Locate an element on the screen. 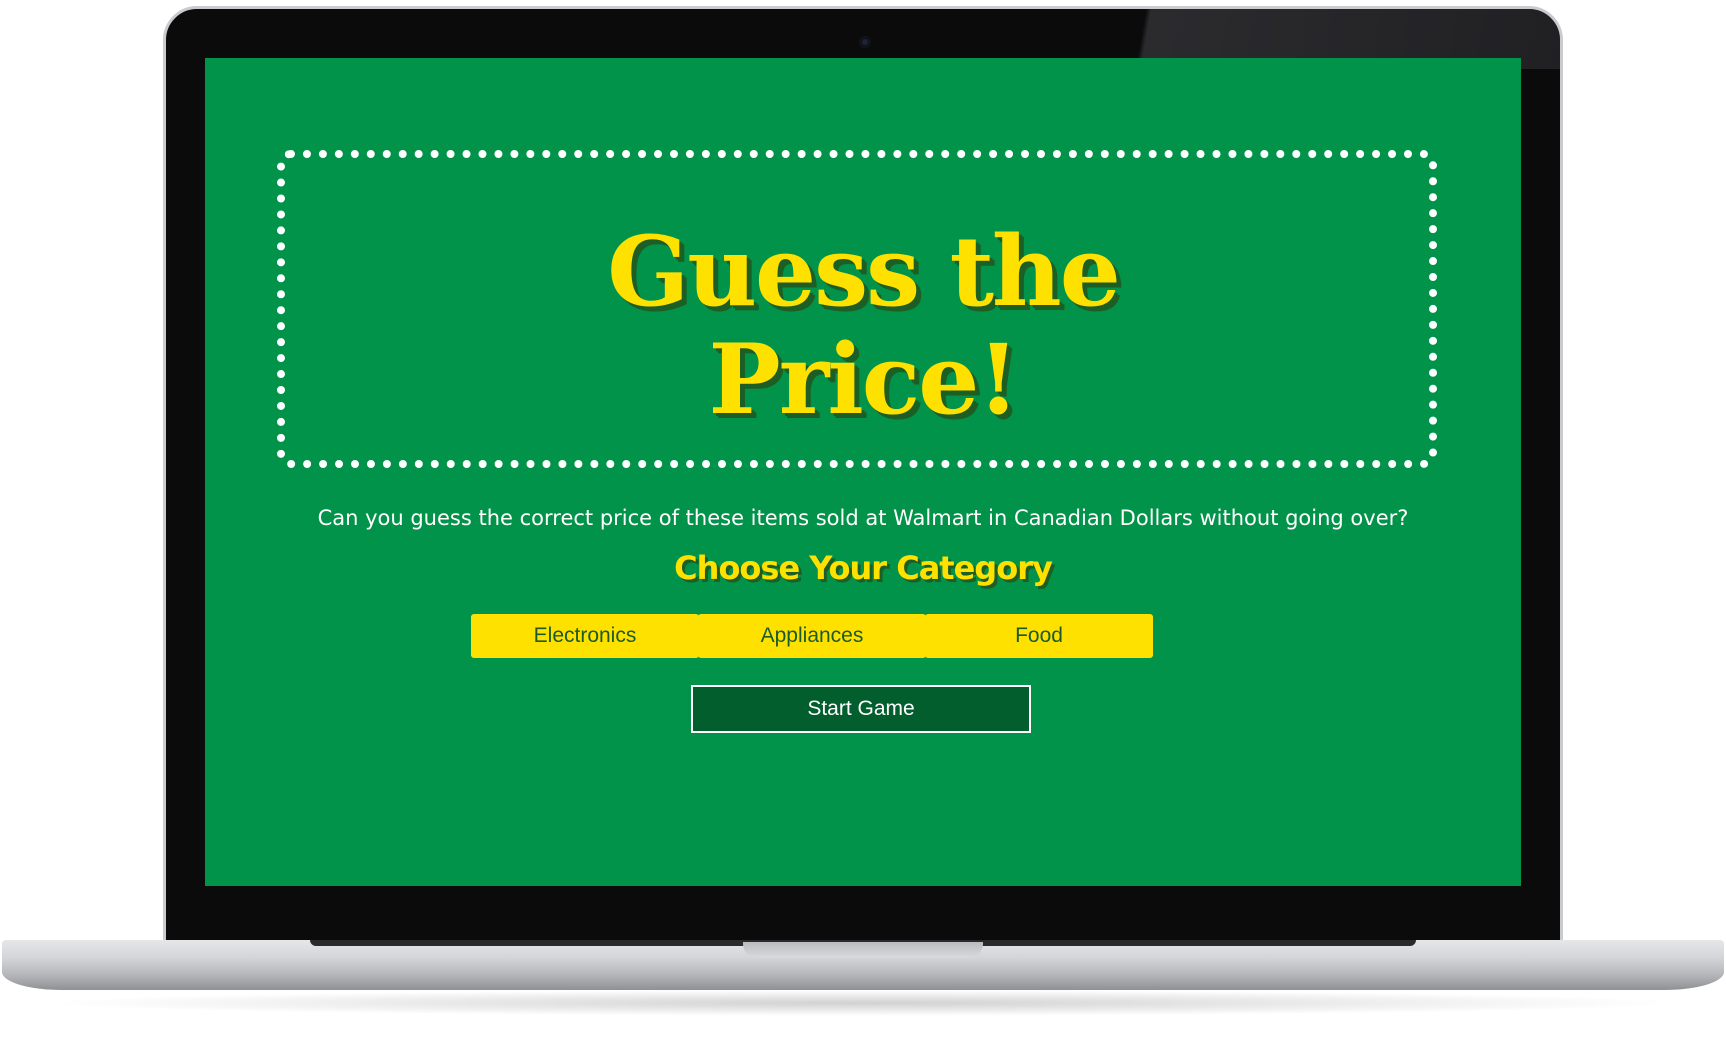  category-food-button: Food is located at coordinates (1039, 636).